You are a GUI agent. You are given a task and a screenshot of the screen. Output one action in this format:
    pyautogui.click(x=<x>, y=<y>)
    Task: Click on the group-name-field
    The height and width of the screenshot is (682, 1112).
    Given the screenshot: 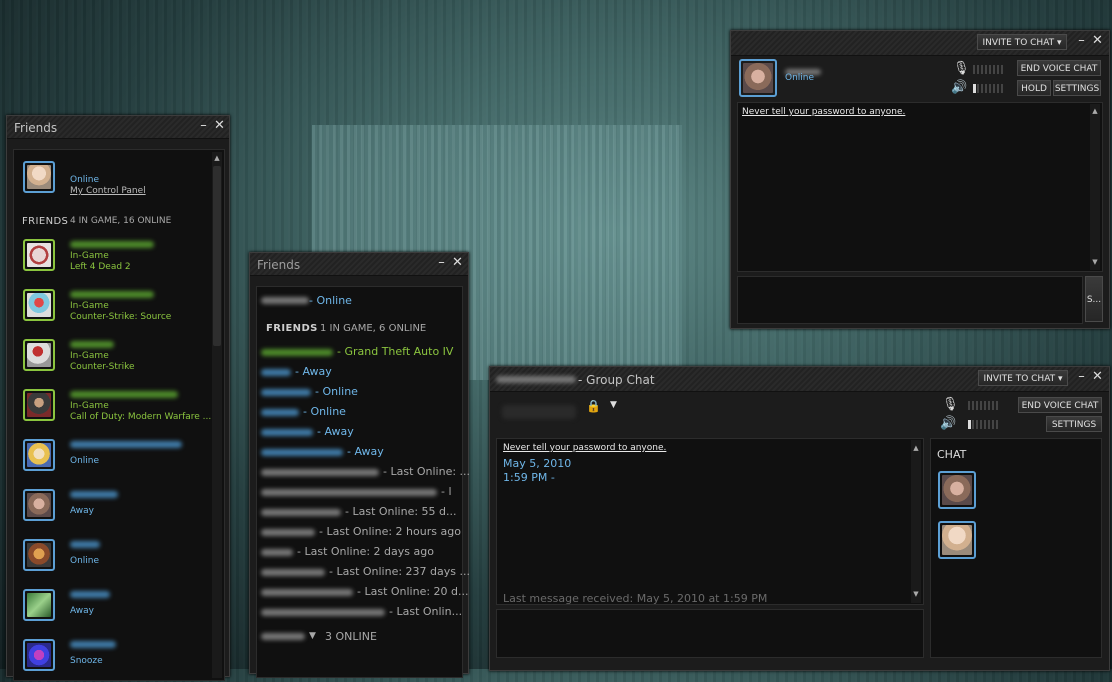 What is the action you would take?
    pyautogui.click(x=539, y=412)
    